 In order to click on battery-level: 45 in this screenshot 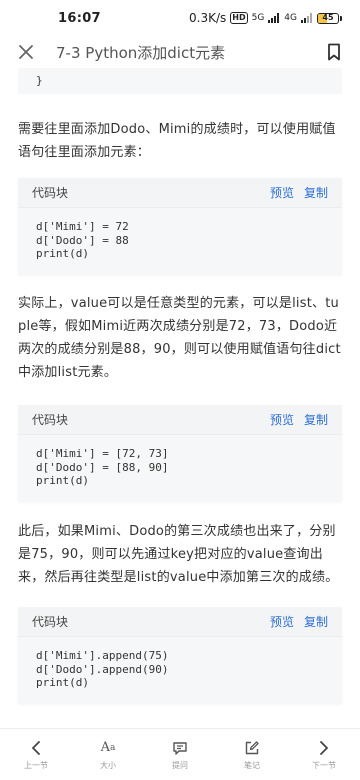, I will do `click(328, 17)`.